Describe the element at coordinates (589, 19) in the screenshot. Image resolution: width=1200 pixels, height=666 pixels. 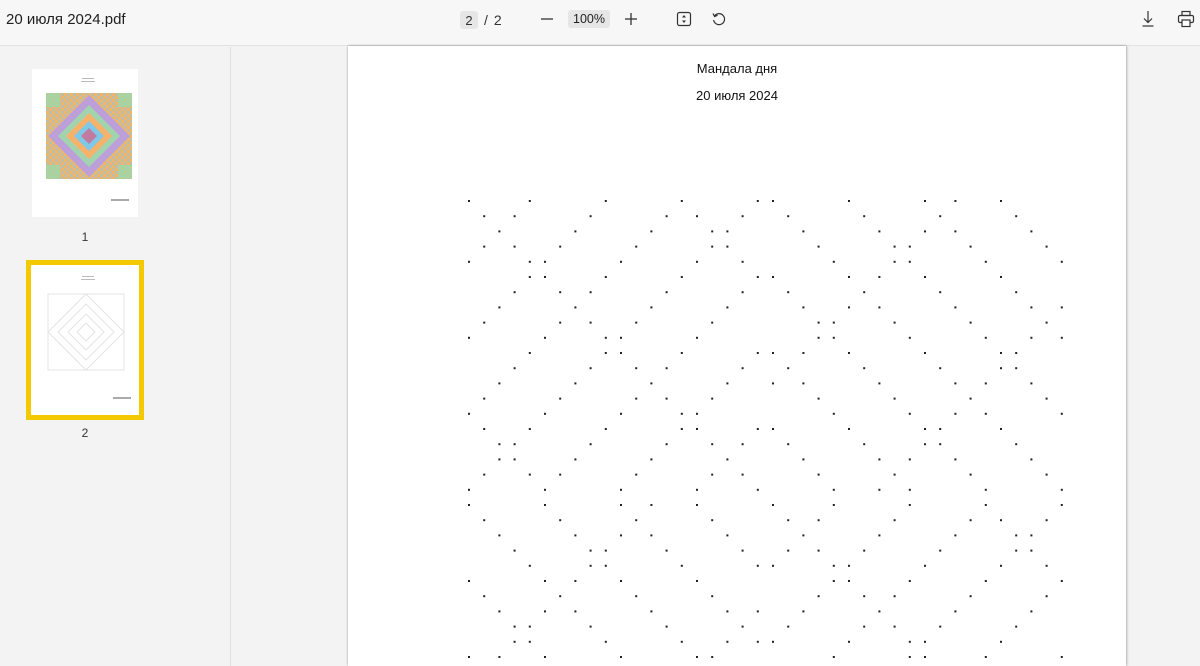
I see `zoom-level: 100%` at that location.